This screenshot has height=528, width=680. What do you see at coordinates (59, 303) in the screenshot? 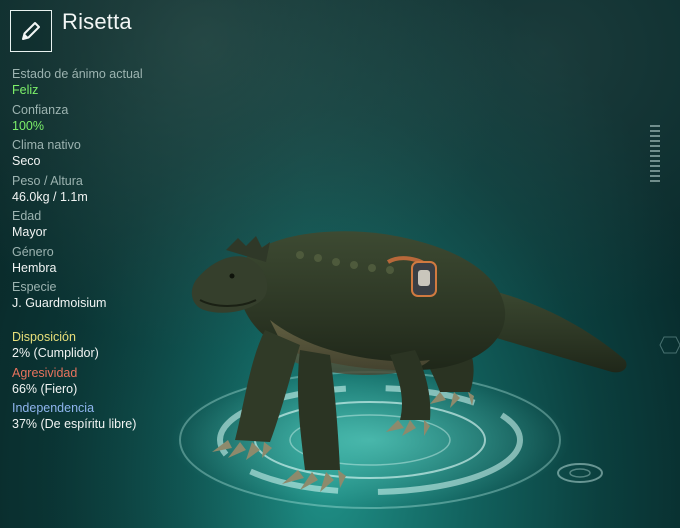
I see `stat-value: J. Guardmoisium` at bounding box center [59, 303].